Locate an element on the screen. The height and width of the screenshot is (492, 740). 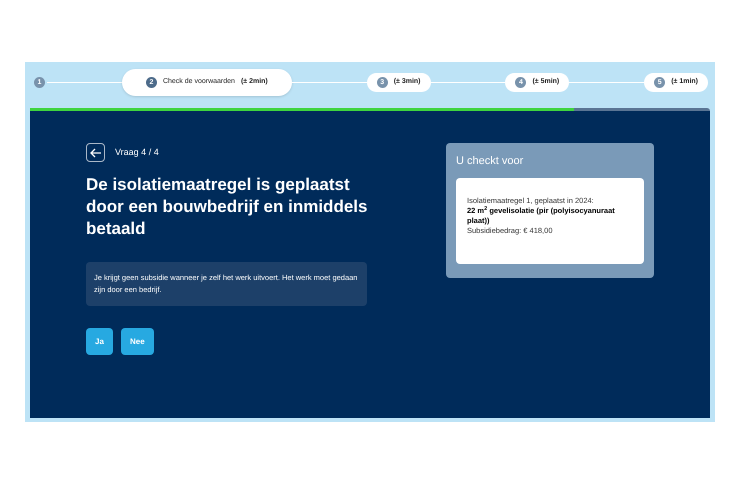
back-button is located at coordinates (95, 152).